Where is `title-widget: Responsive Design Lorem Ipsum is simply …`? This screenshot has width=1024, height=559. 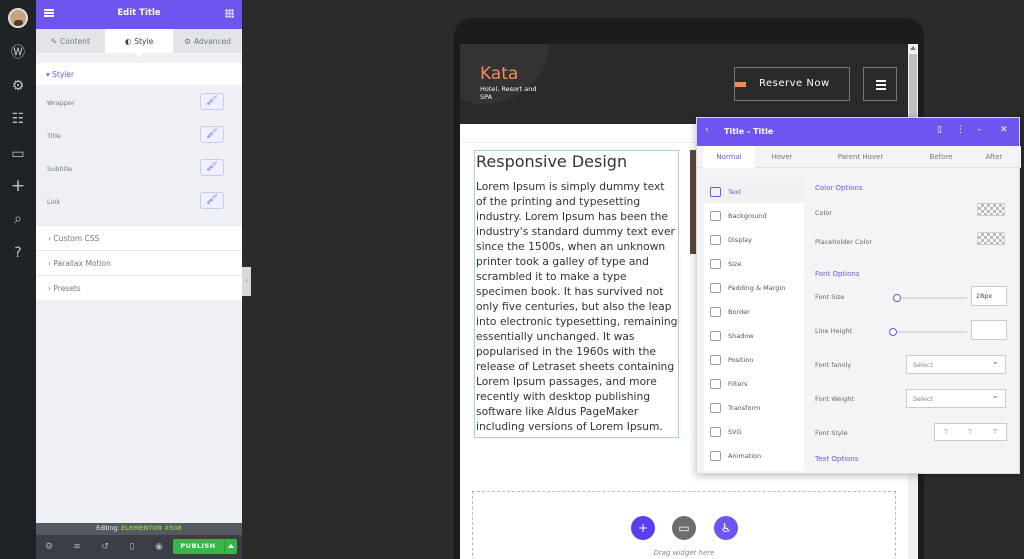
title-widget: Responsive Design Lorem Ipsum is simply … is located at coordinates (576, 294).